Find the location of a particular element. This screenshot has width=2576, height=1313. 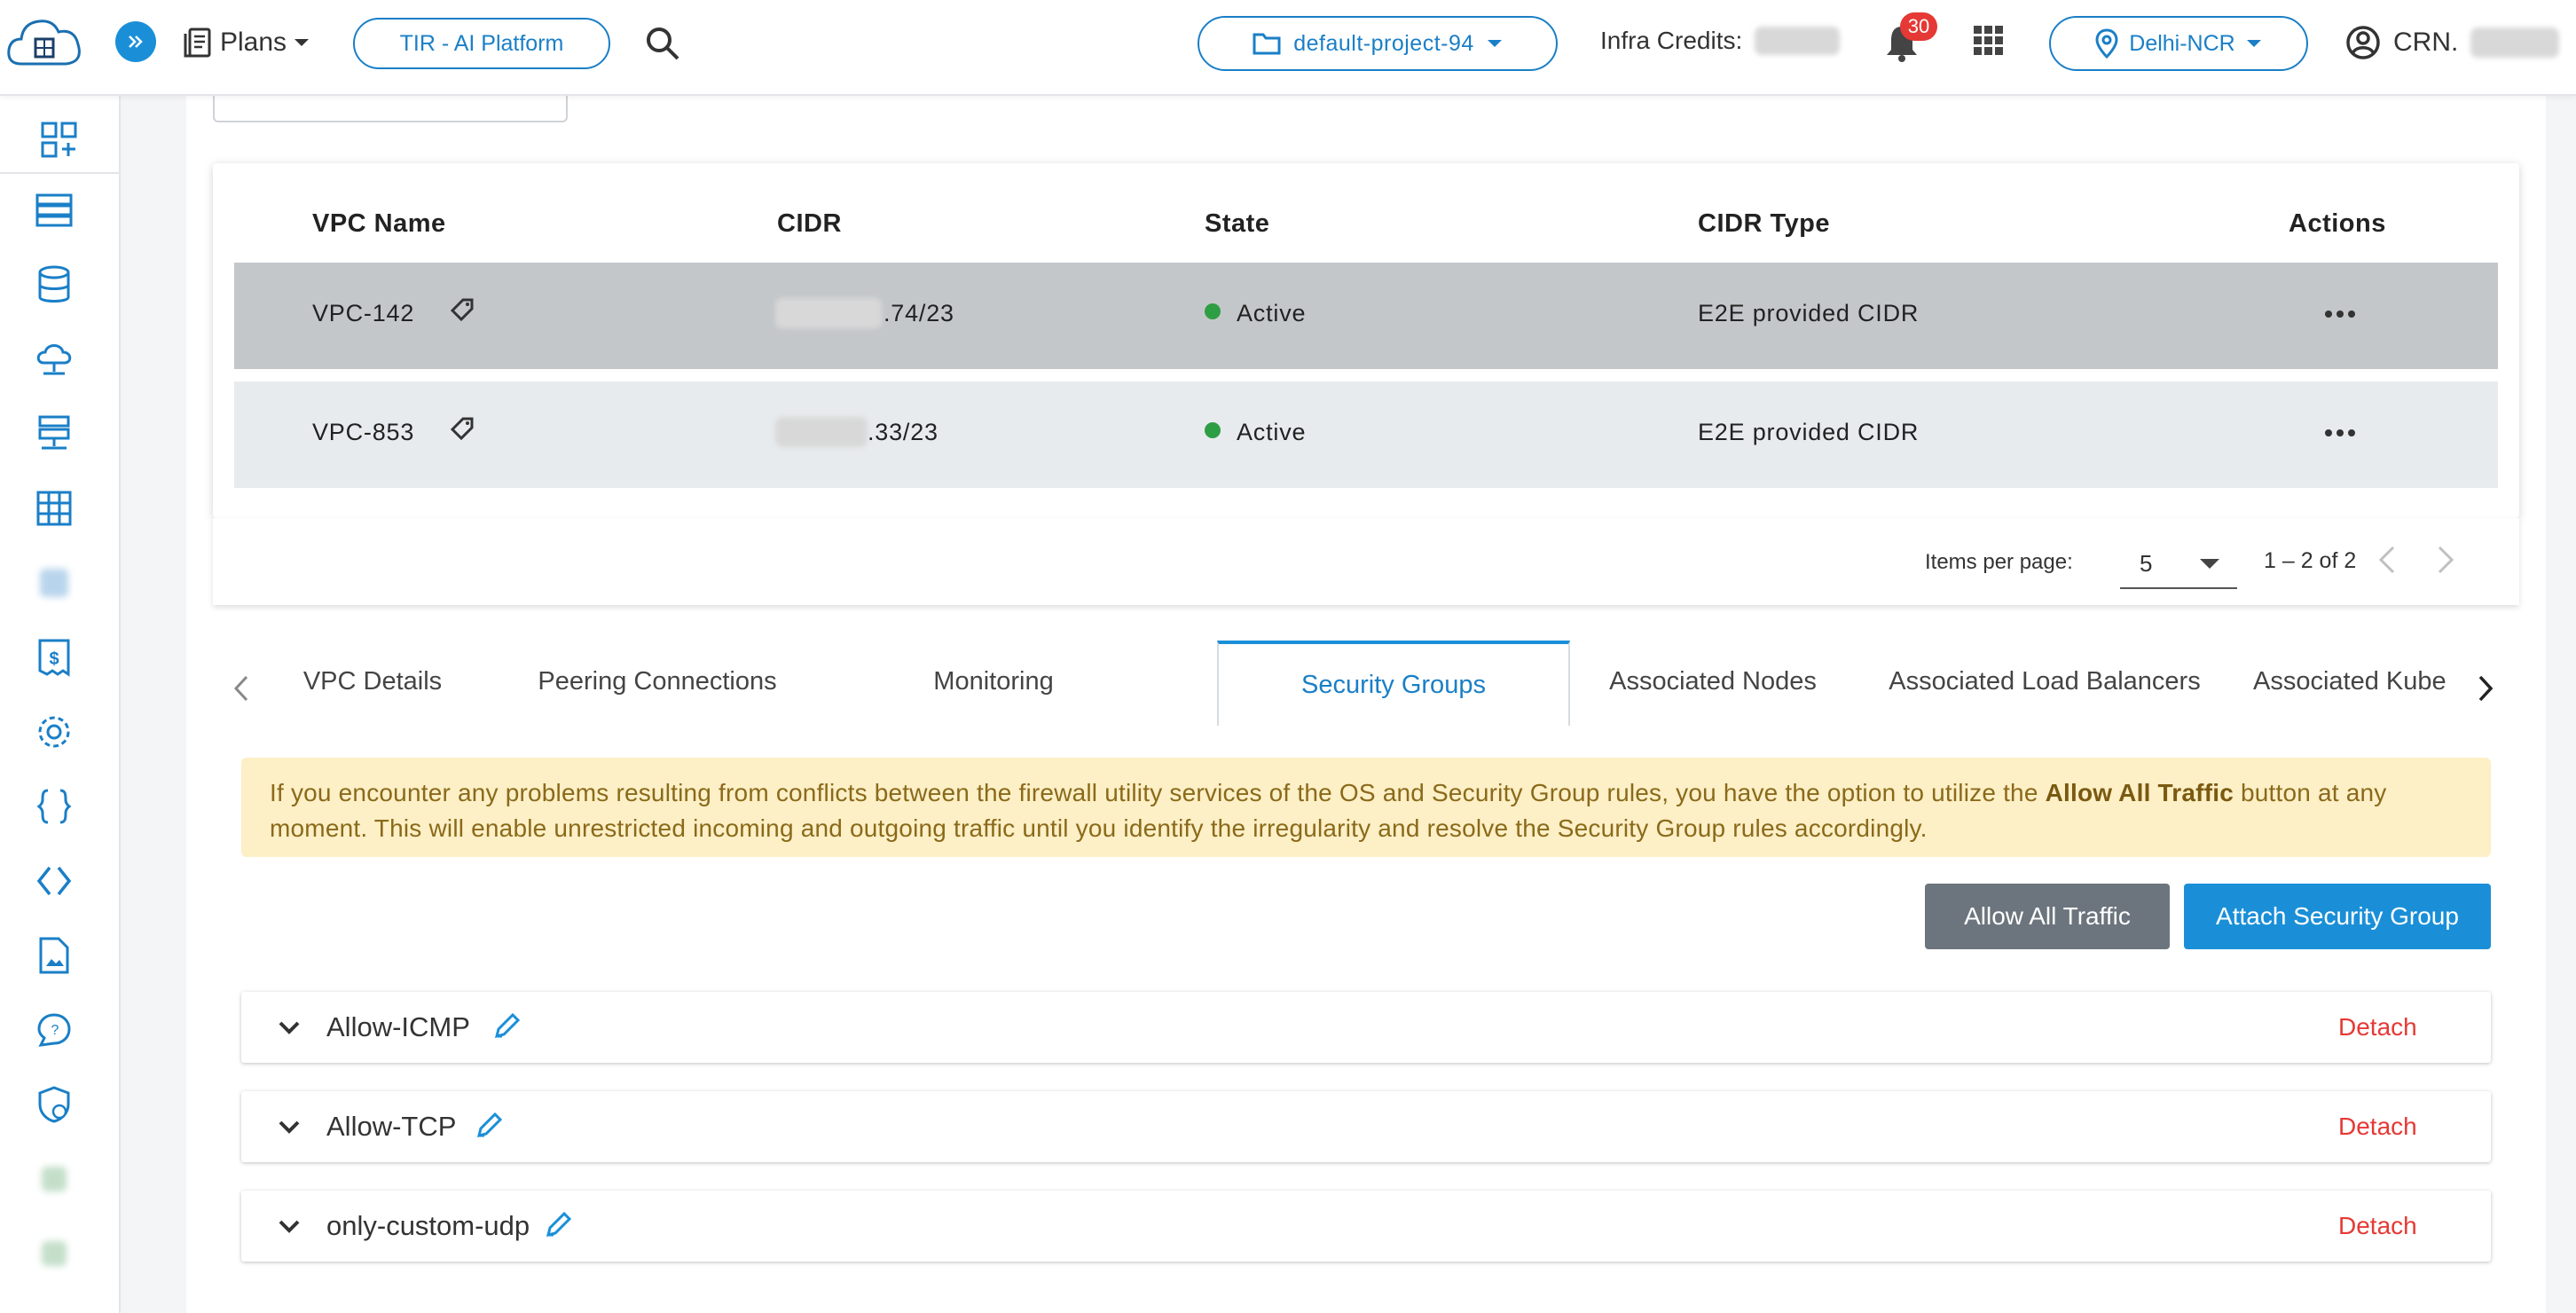

plans-menu: Plans is located at coordinates (246, 42).